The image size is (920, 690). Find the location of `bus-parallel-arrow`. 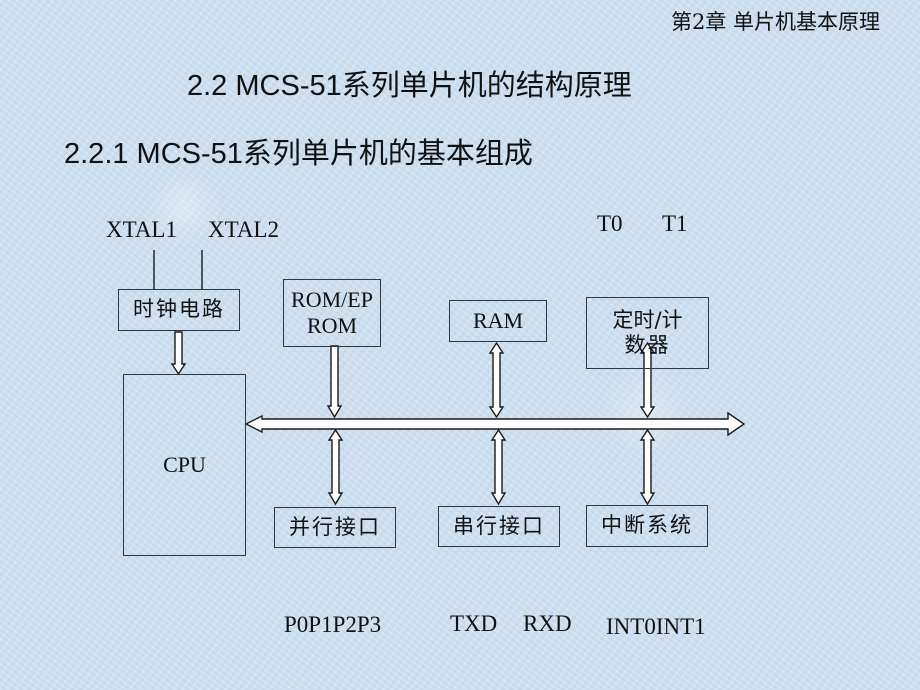

bus-parallel-arrow is located at coordinates (335, 467).